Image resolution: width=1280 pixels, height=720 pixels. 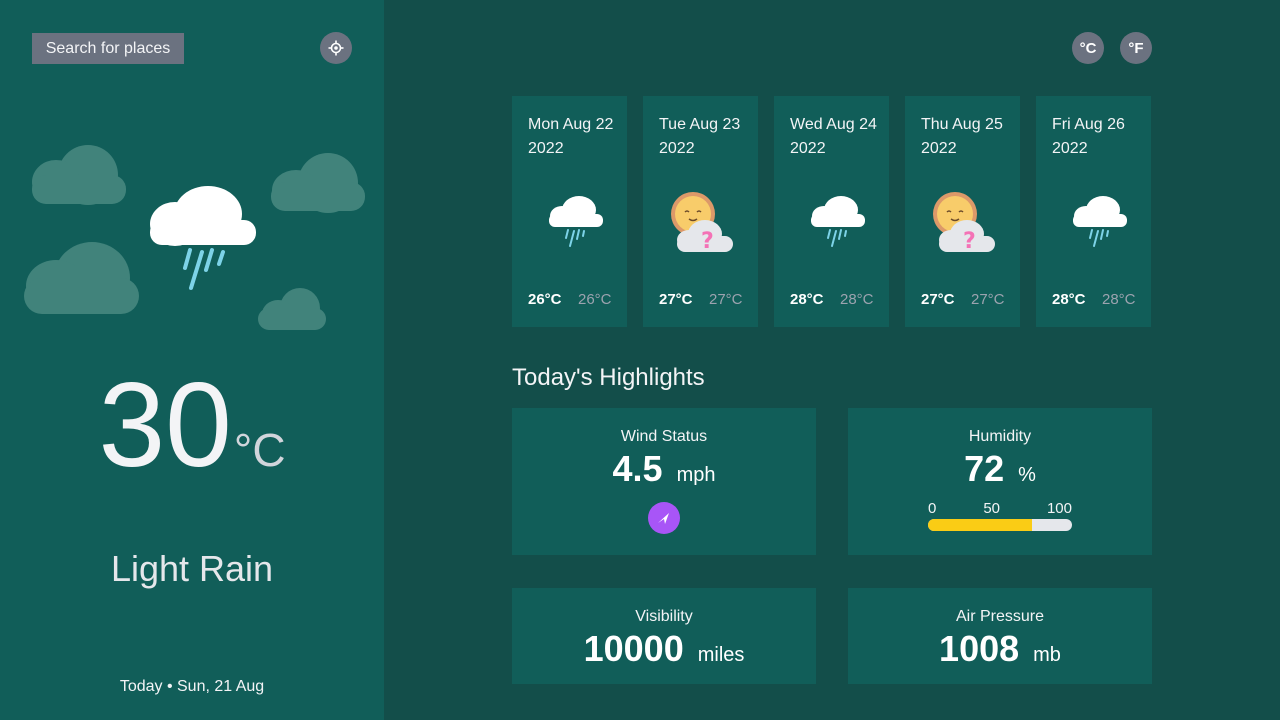 What do you see at coordinates (571, 136) in the screenshot?
I see `forecast-date: Mon Aug 22 2022` at bounding box center [571, 136].